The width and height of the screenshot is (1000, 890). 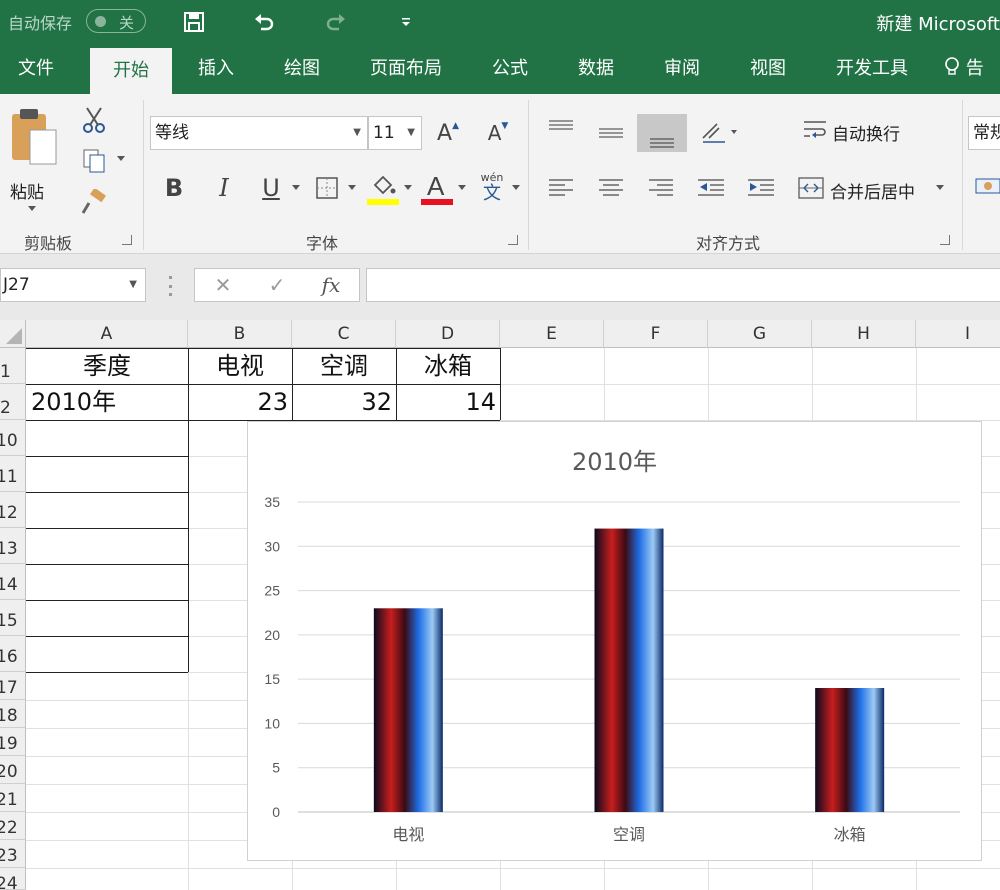 I want to click on cell-d2: 14, so click(x=446, y=402).